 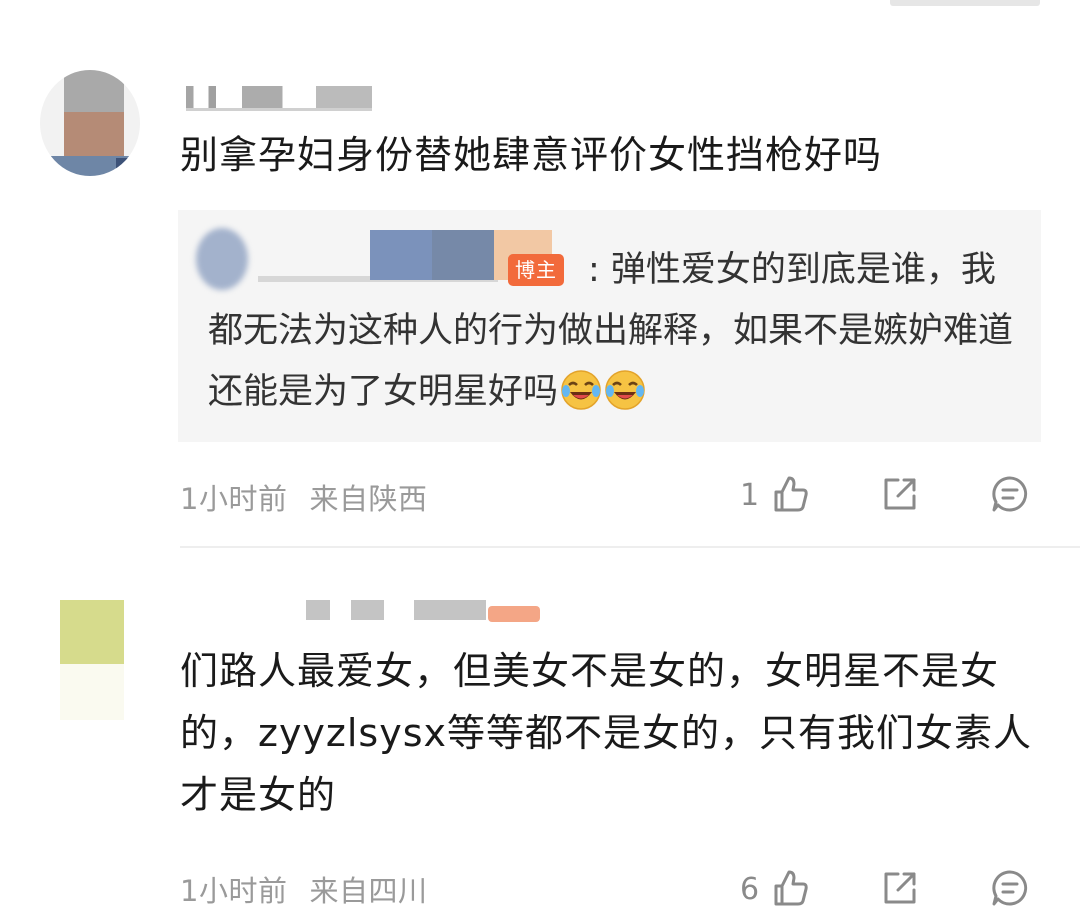 I want to click on comment-meta: 1小时前 来自陕西, so click(x=314, y=497).